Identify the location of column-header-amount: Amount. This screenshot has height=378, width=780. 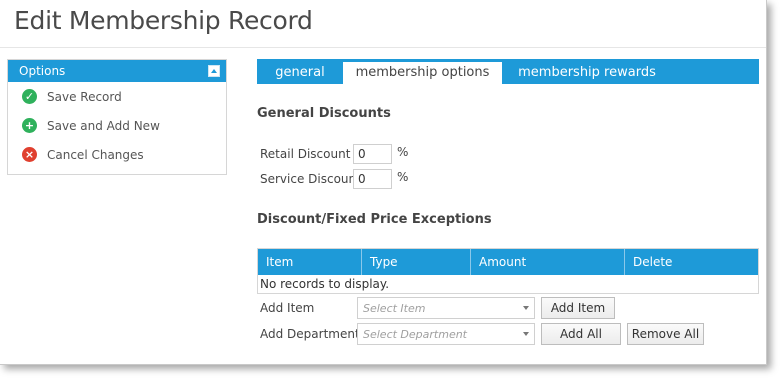
(548, 262).